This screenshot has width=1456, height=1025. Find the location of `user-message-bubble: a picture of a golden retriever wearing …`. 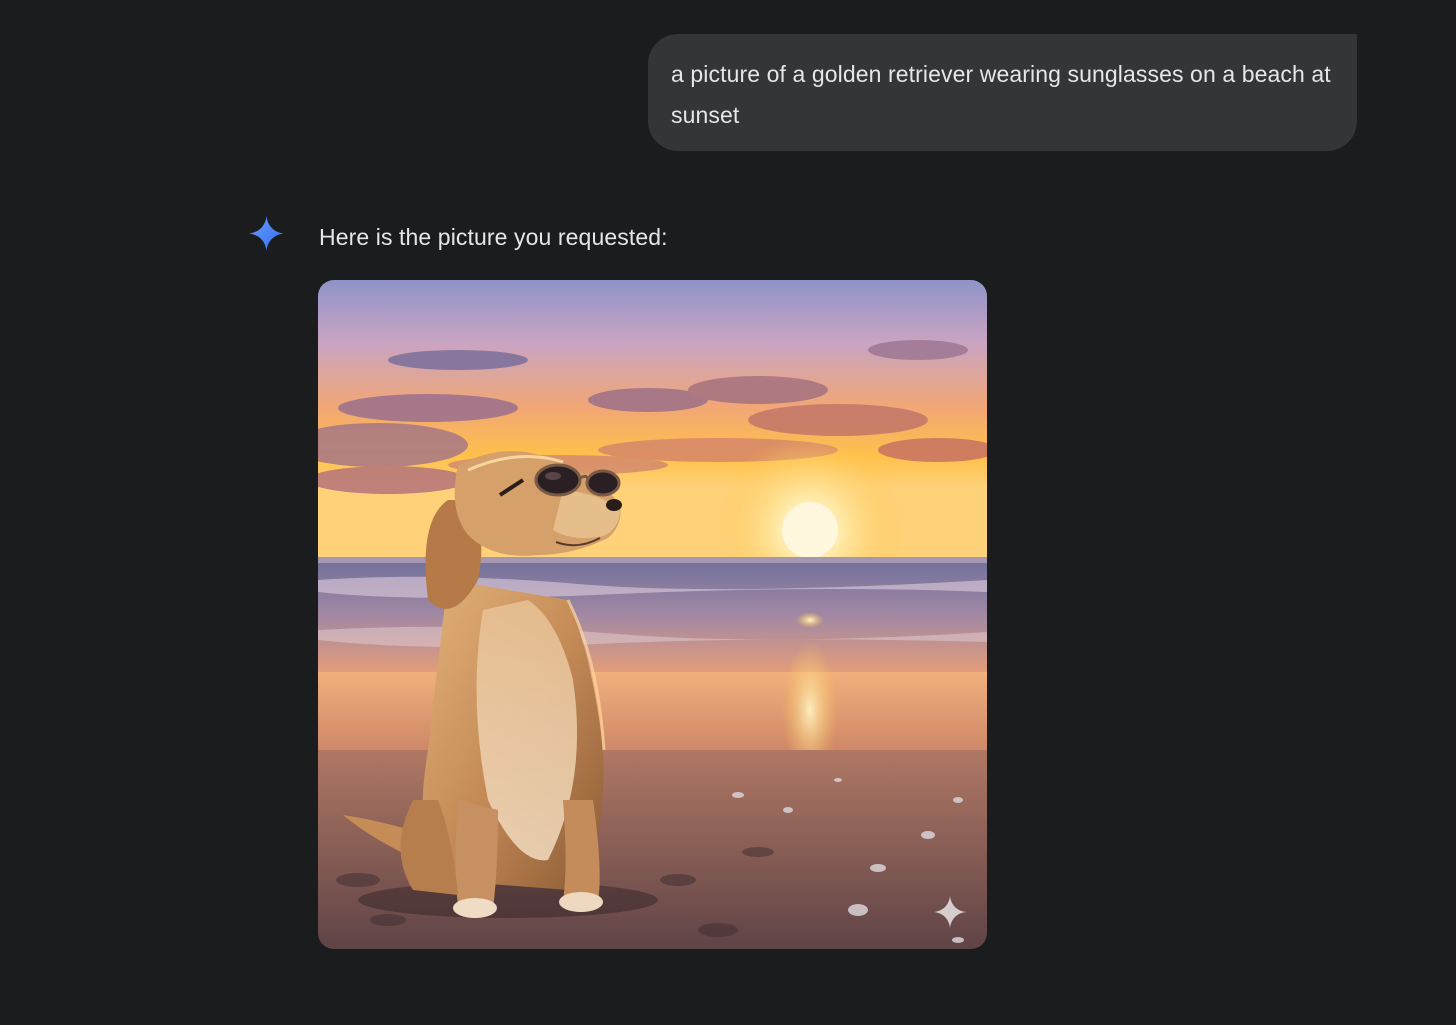

user-message-bubble: a picture of a golden retriever wearing … is located at coordinates (1002, 92).